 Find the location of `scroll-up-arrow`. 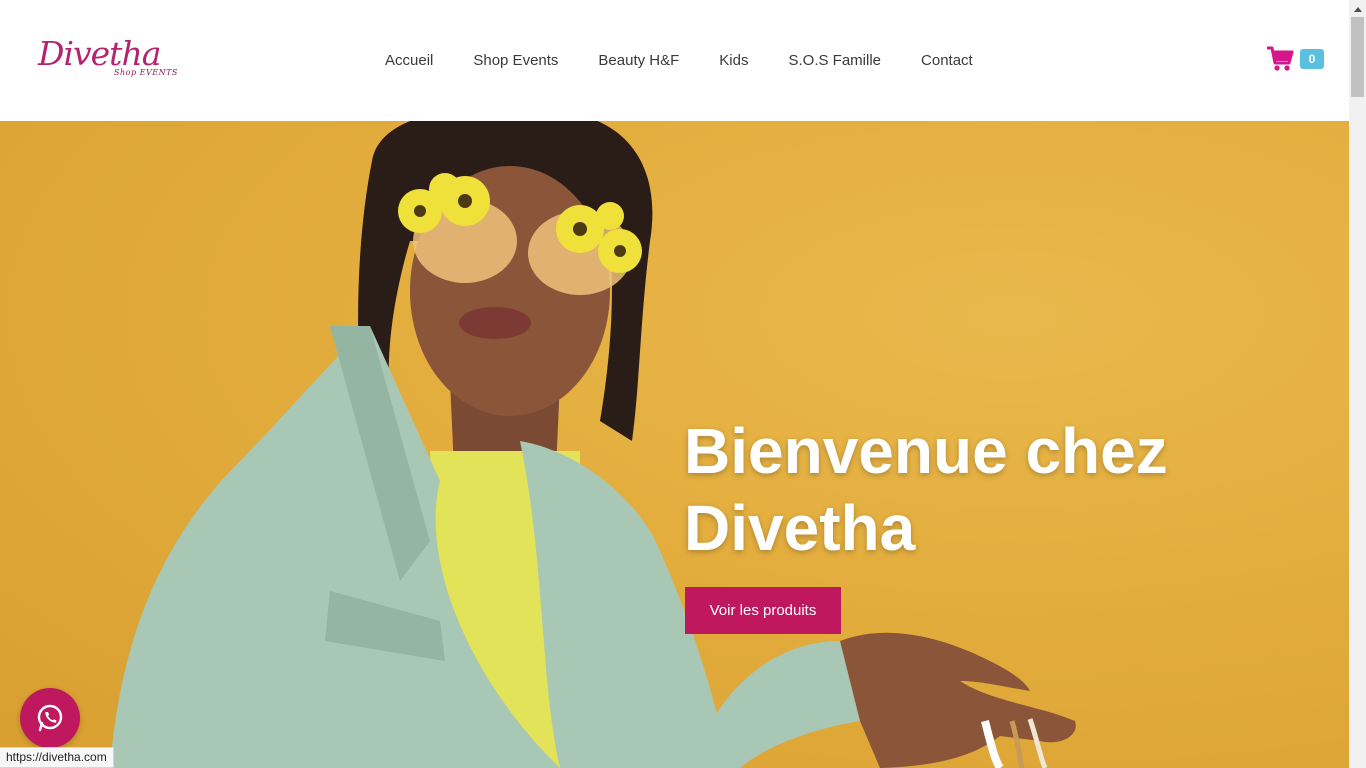

scroll-up-arrow is located at coordinates (1357, 8).